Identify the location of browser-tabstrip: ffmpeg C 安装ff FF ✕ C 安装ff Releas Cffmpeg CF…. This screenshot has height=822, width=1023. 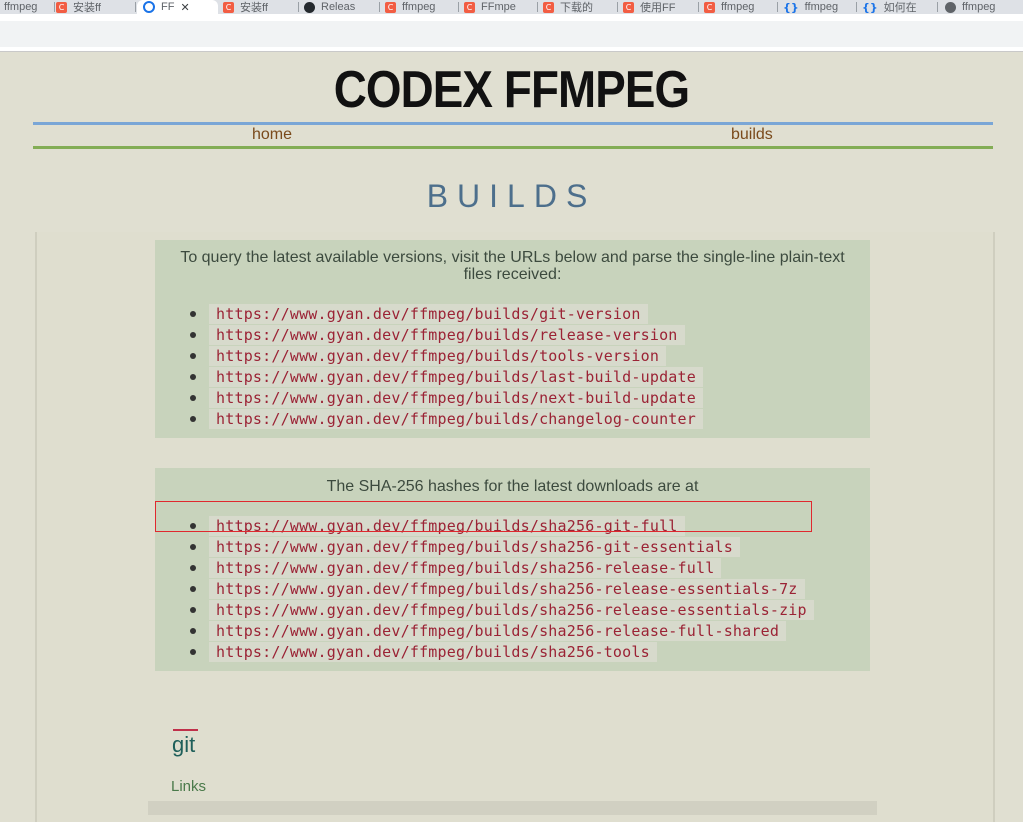
(511, 7).